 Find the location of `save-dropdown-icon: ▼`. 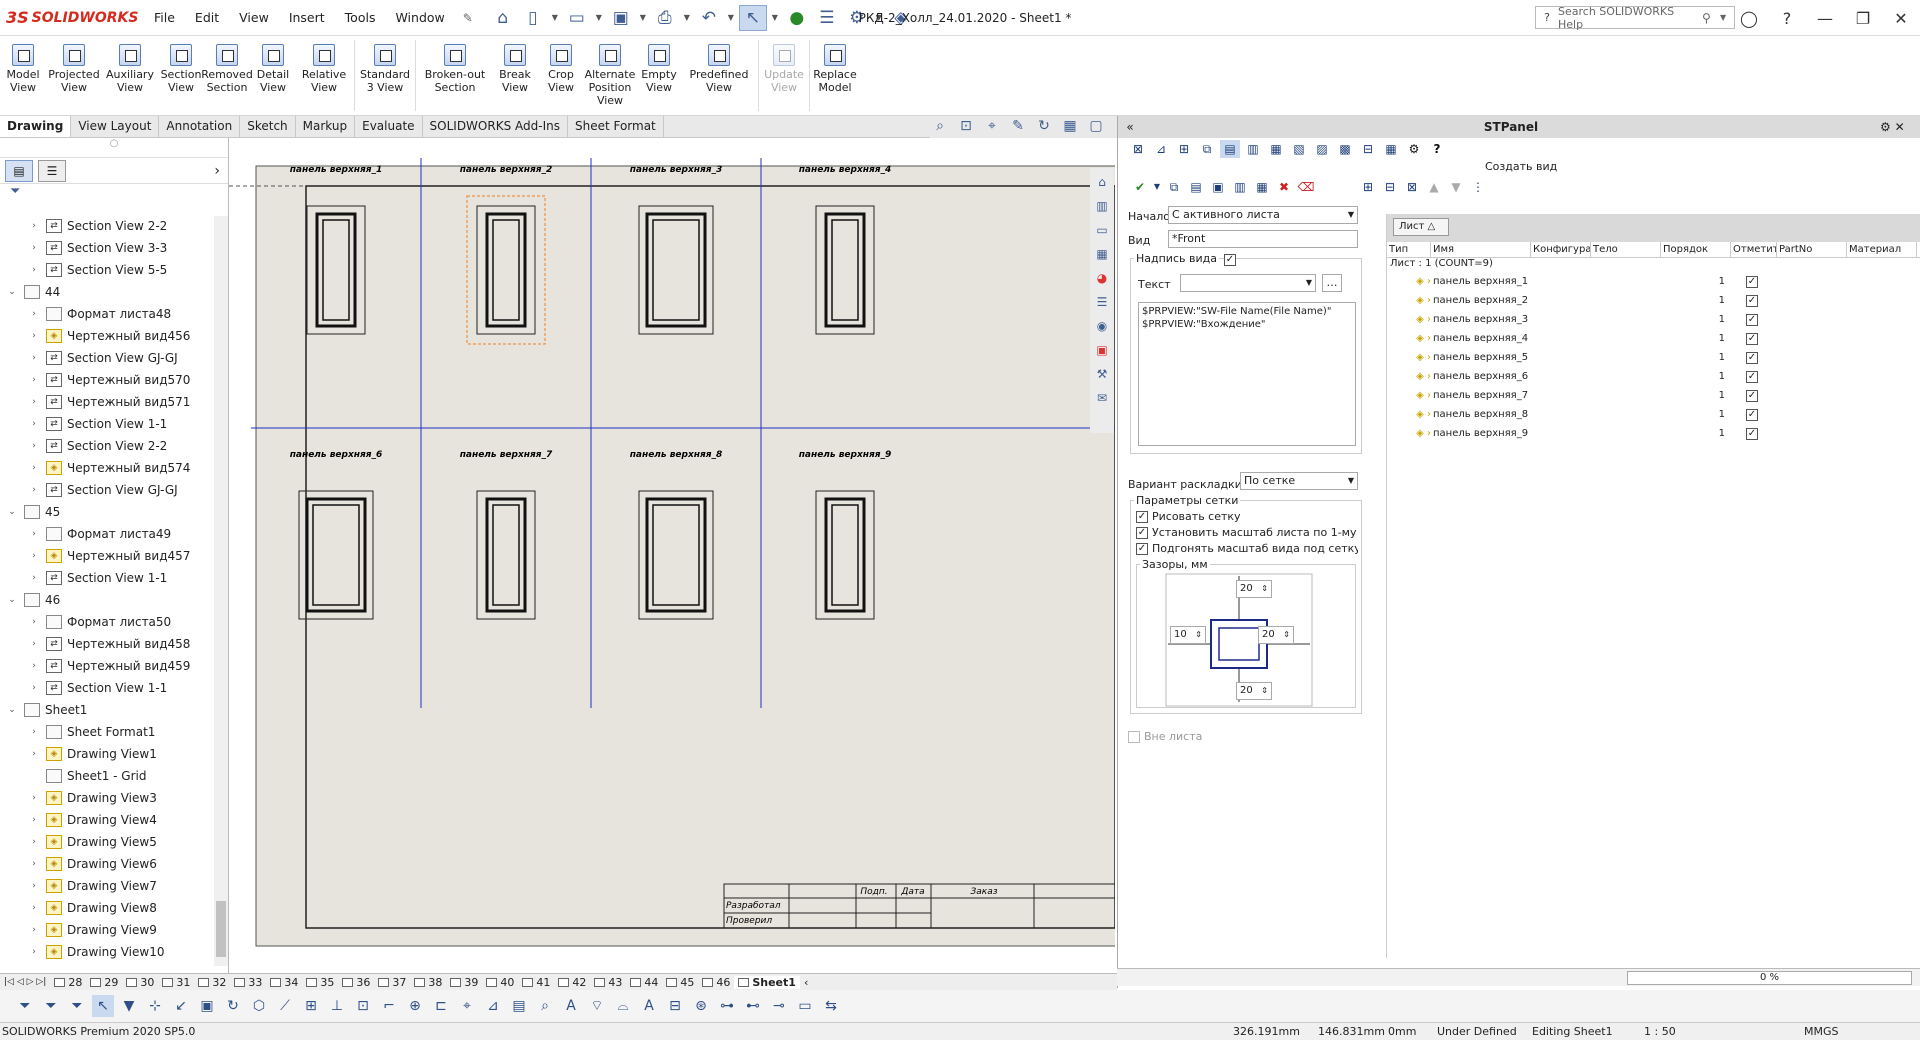

save-dropdown-icon: ▼ is located at coordinates (643, 18).